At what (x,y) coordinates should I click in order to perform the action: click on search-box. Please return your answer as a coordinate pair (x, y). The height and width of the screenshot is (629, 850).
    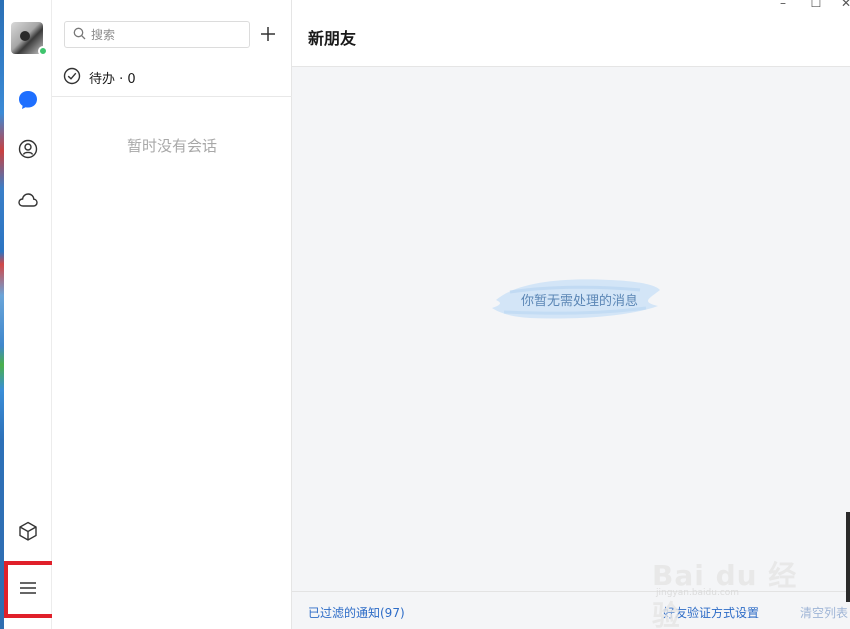
    Looking at the image, I should click on (157, 34).